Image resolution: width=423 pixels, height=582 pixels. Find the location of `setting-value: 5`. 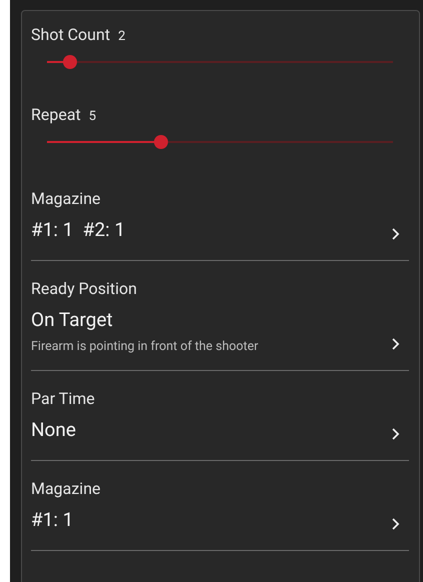

setting-value: 5 is located at coordinates (92, 116).